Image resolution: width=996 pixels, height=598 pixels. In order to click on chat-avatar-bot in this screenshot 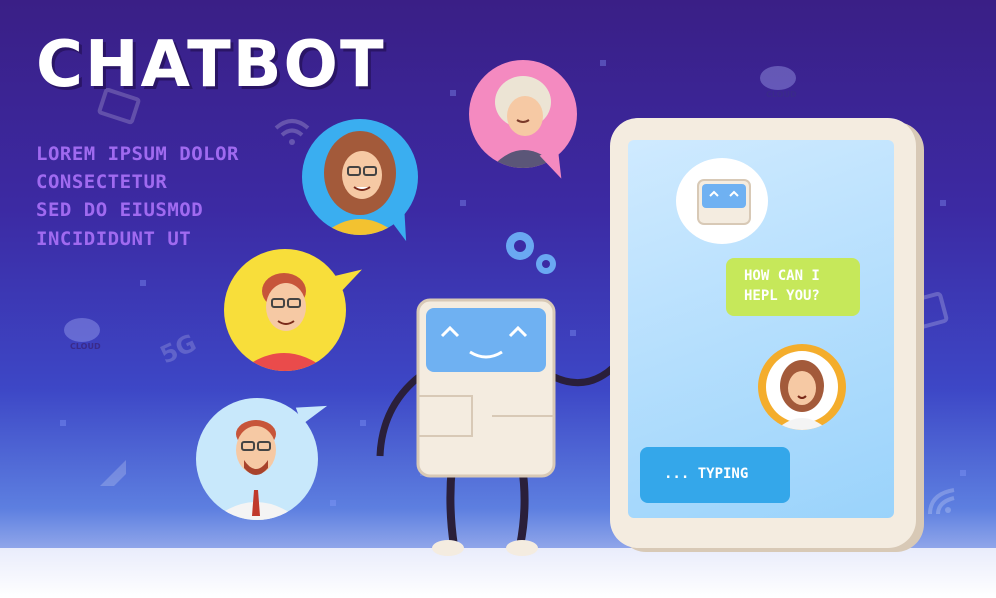, I will do `click(722, 201)`.